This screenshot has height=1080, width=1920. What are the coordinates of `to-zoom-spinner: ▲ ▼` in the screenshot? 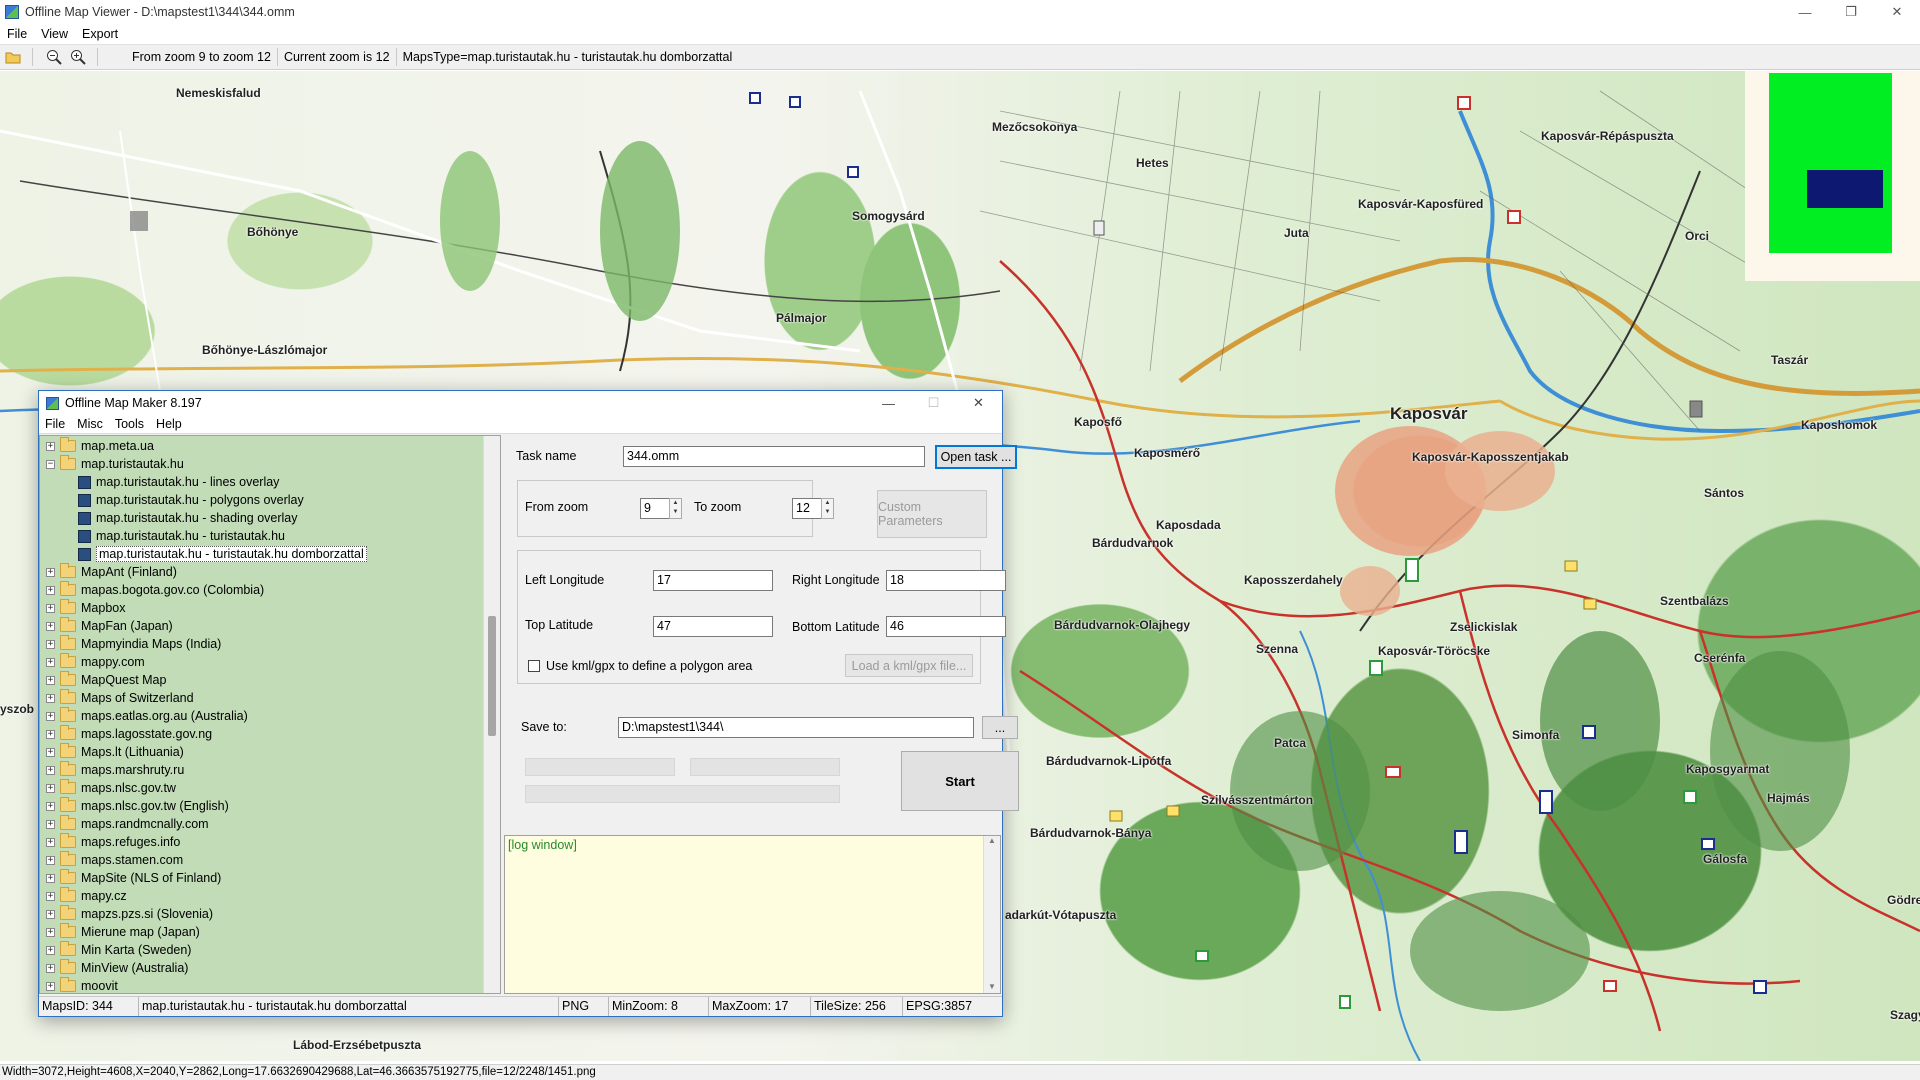 It's located at (827, 508).